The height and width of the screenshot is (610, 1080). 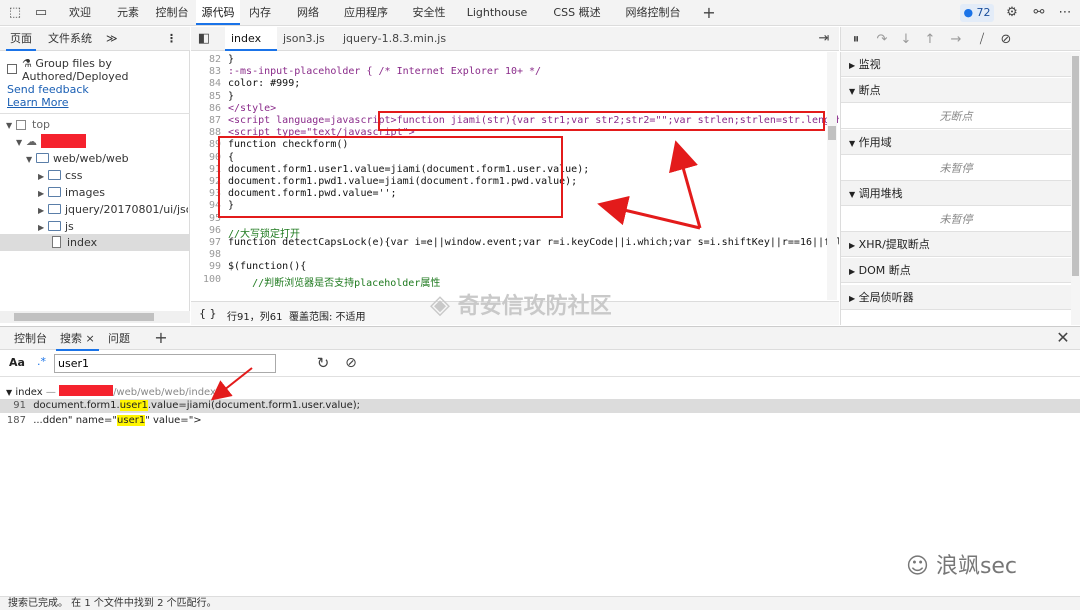 What do you see at coordinates (649, 212) in the screenshot?
I see `arrow-to-checkform` at bounding box center [649, 212].